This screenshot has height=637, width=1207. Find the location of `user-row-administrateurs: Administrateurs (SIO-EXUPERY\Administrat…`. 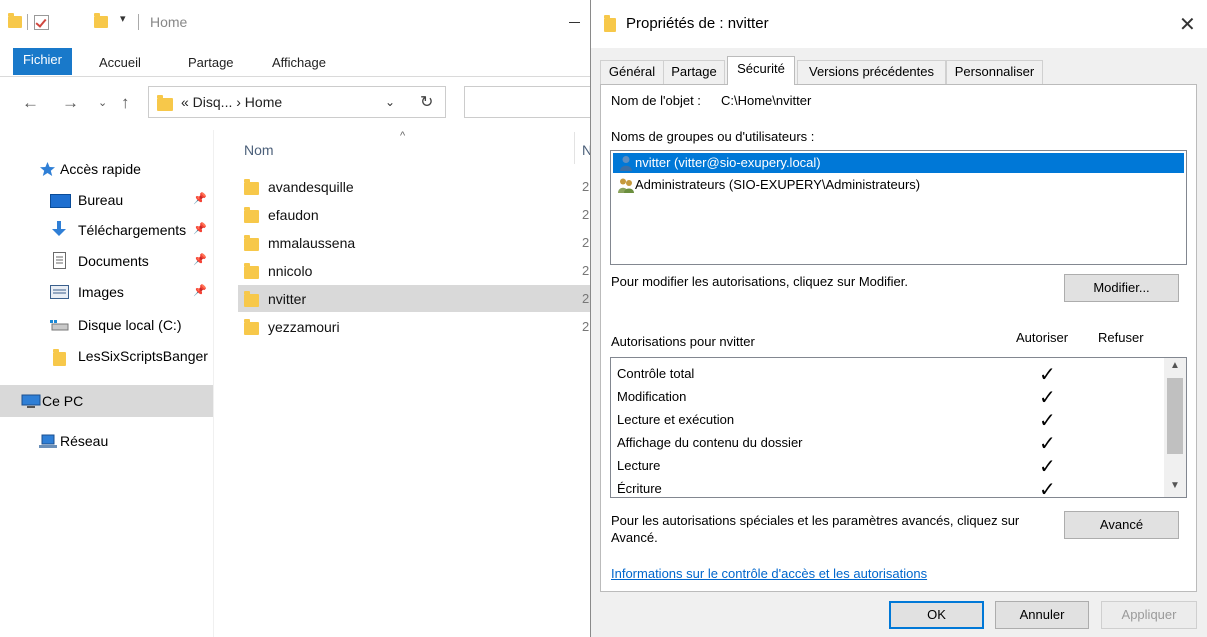

user-row-administrateurs: Administrateurs (SIO-EXUPERY\Administrat… is located at coordinates (898, 185).